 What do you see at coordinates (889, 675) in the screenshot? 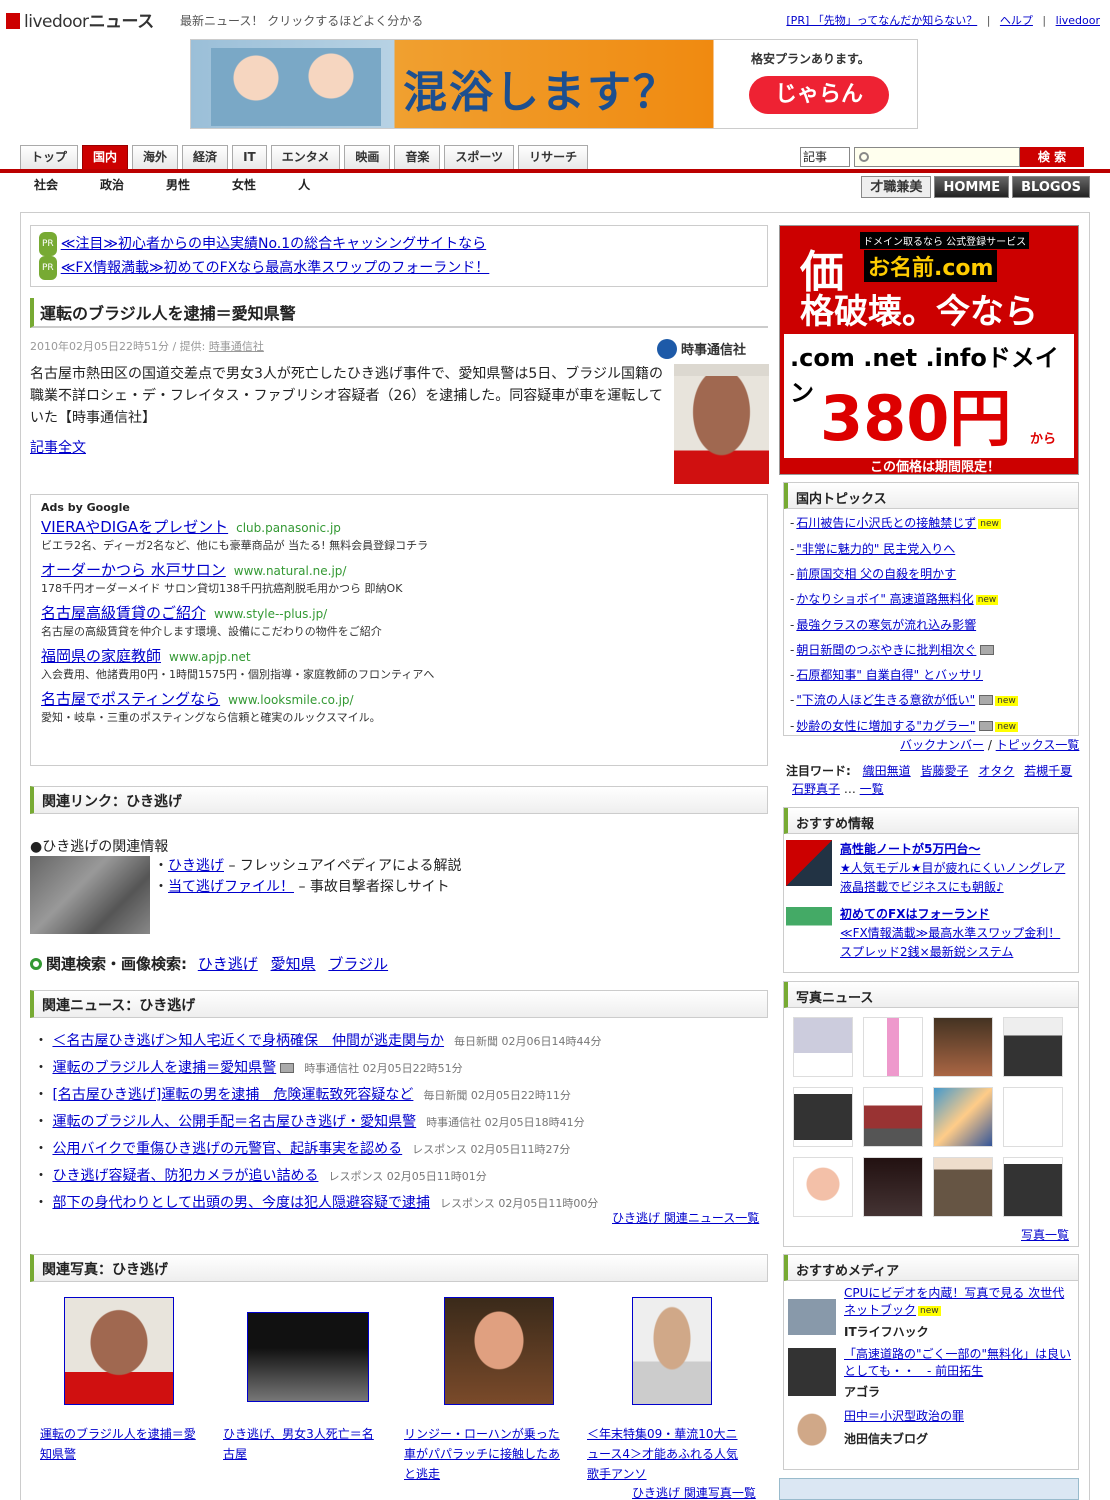
I see `topic-link: 石原都知事" 自業自得" とバッサリ` at bounding box center [889, 675].